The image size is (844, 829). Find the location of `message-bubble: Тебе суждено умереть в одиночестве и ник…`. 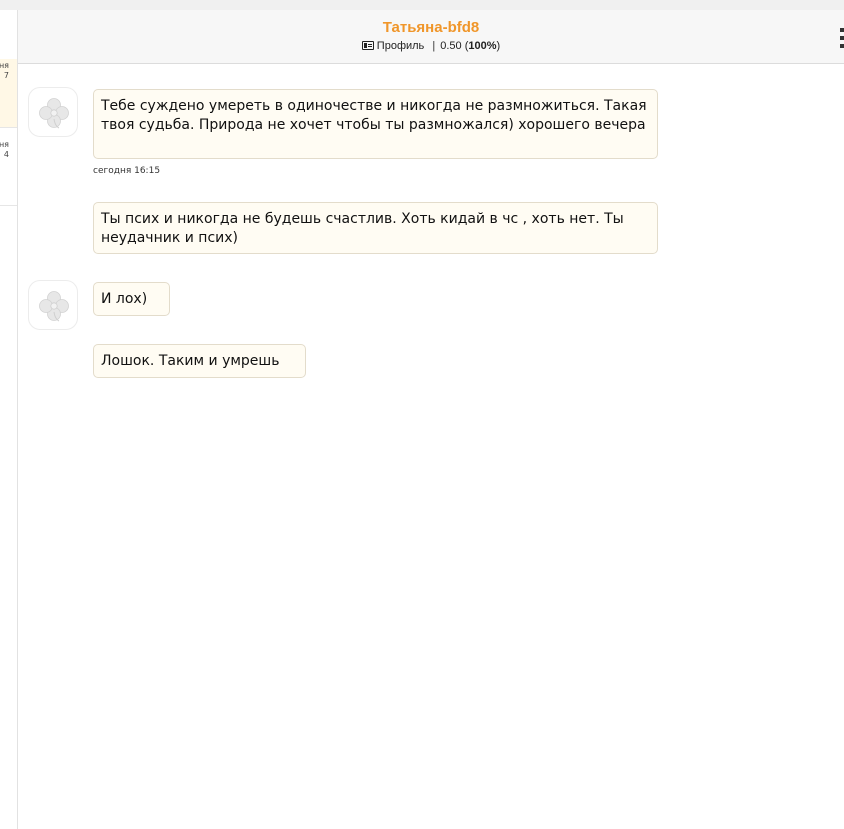

message-bubble: Тебе суждено умереть в одиночестве и ник… is located at coordinates (375, 124).